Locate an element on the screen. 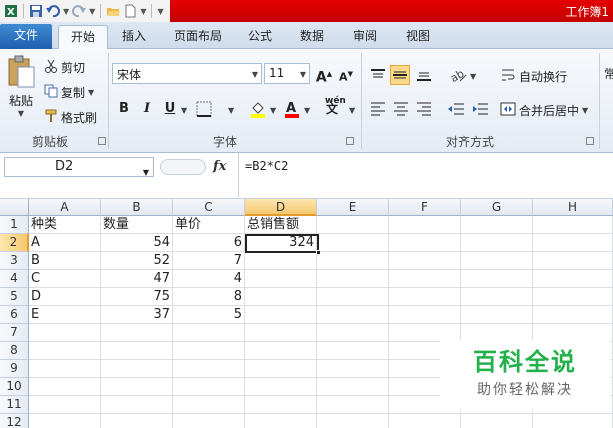  cell-d9 is located at coordinates (281, 369).